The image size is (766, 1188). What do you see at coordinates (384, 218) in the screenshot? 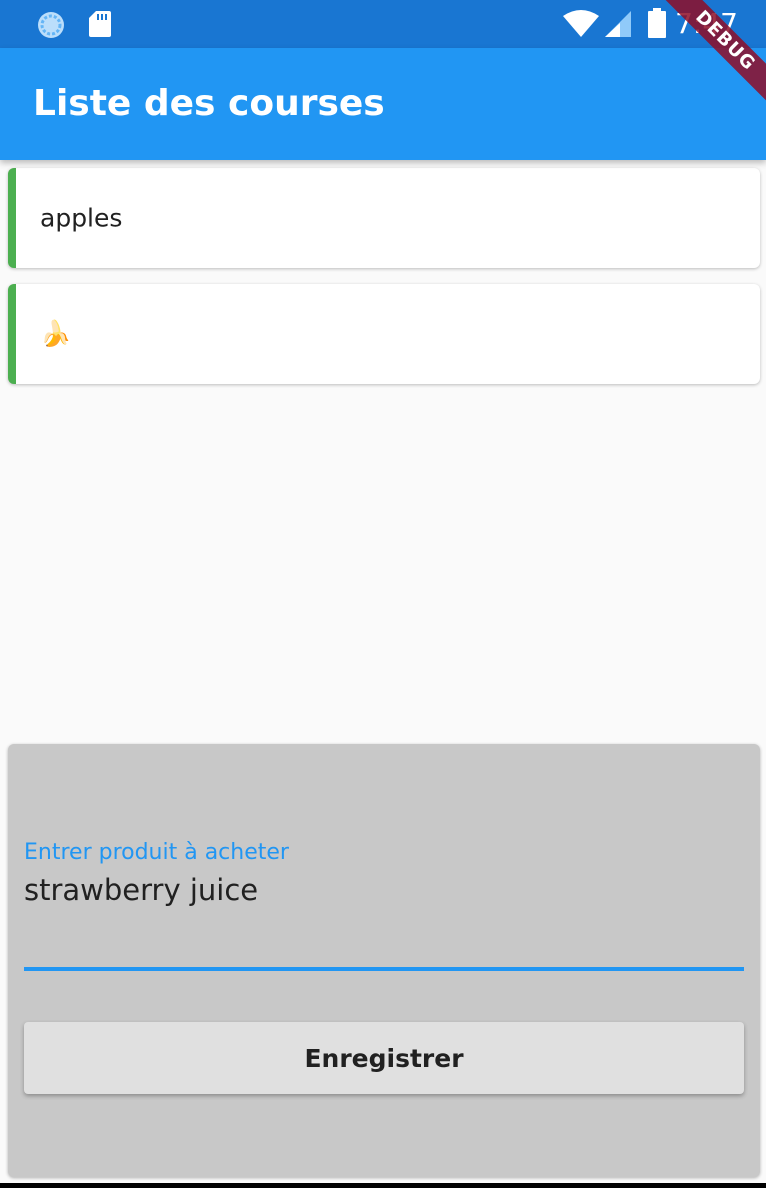
I see `list-item: apples` at bounding box center [384, 218].